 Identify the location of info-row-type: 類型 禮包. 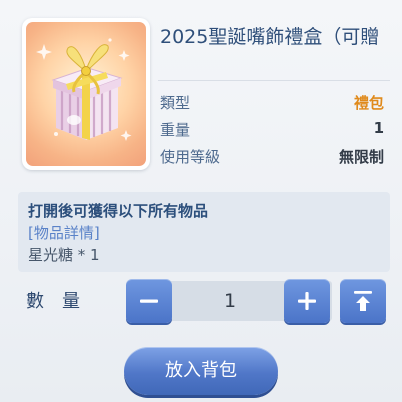
(272, 103).